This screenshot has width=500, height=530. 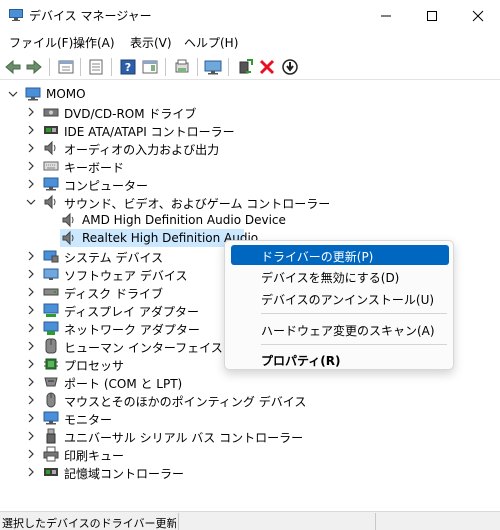 I want to click on back-arrow-icon, so click(x=13, y=67).